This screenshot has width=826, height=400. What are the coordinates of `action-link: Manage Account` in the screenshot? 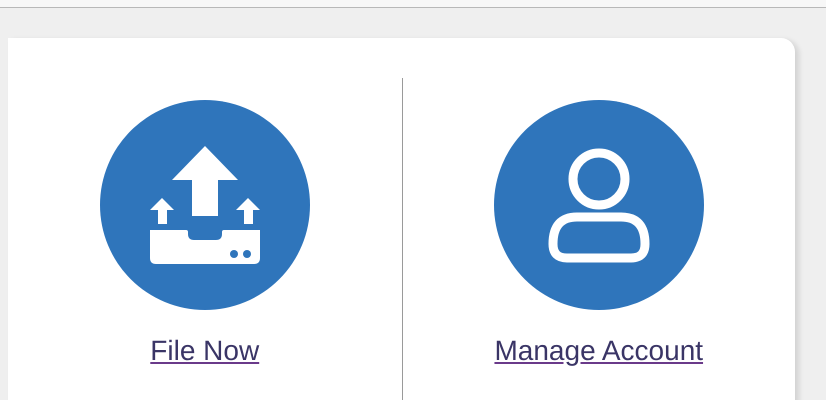 It's located at (599, 351).